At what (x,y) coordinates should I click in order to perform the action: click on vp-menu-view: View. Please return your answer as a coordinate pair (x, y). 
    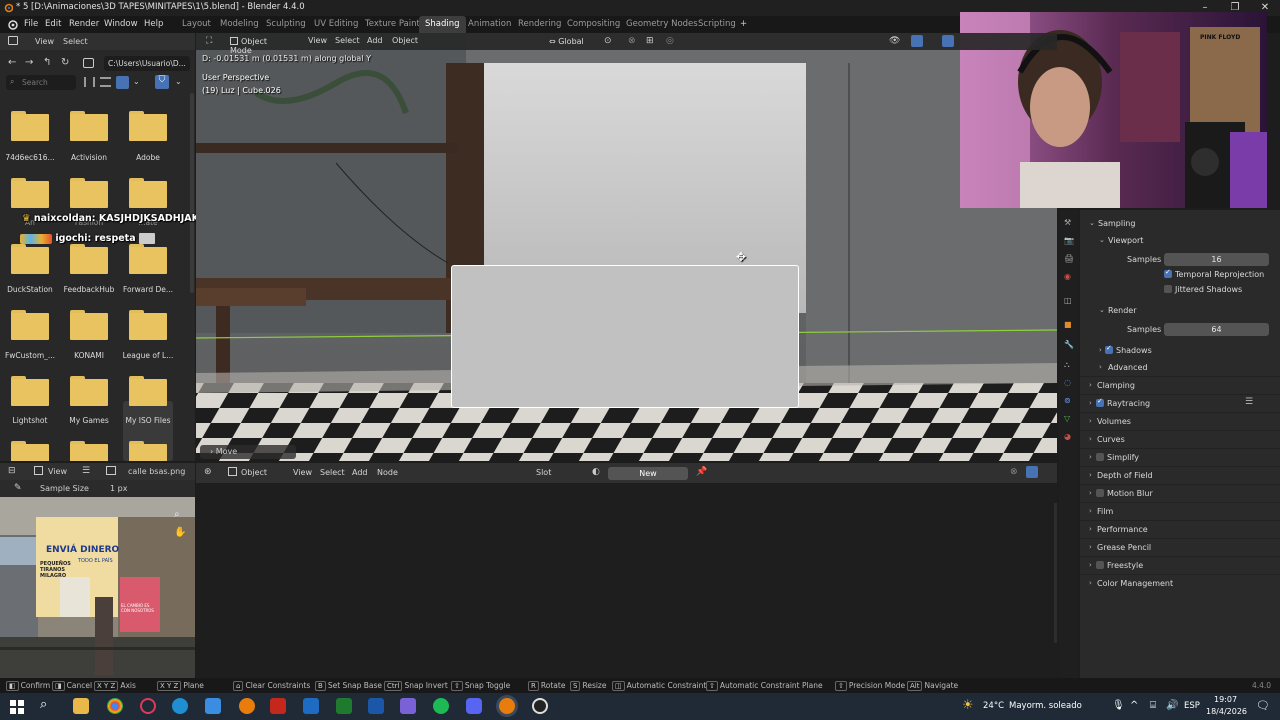
    Looking at the image, I should click on (317, 40).